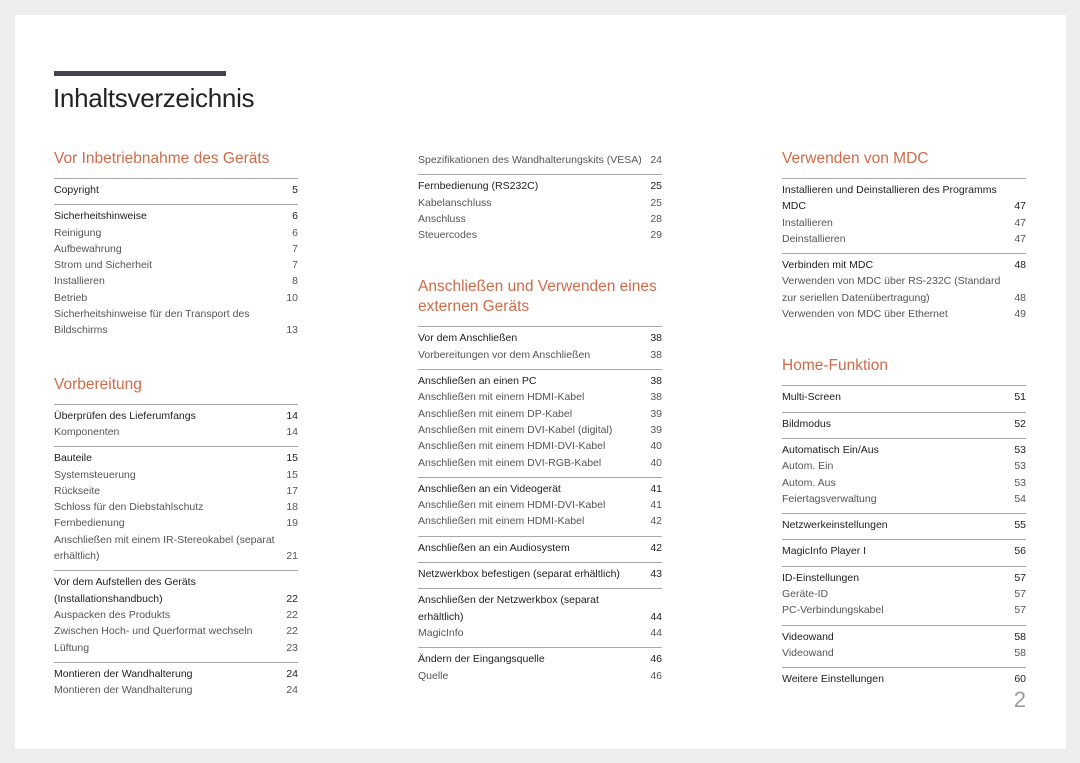  I want to click on toc-heading-link: Fernbedienung (RS232C) 25, so click(540, 186).